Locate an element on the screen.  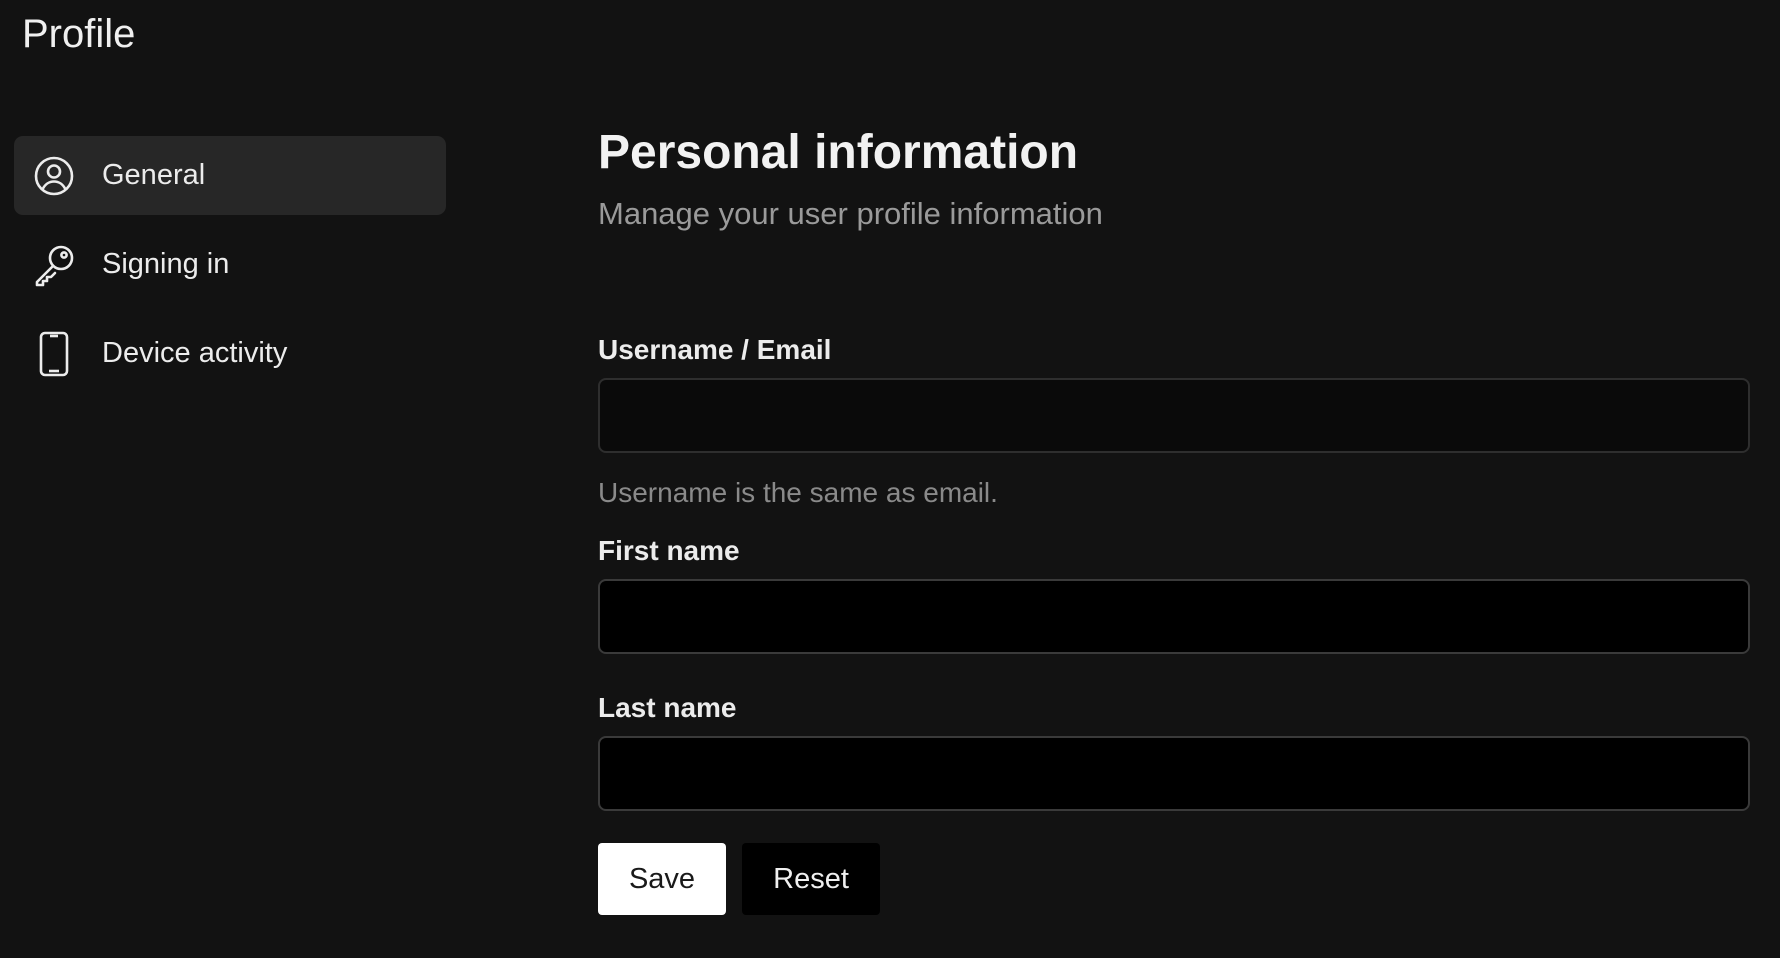
sidebar-item-label: Device activity is located at coordinates (195, 353).